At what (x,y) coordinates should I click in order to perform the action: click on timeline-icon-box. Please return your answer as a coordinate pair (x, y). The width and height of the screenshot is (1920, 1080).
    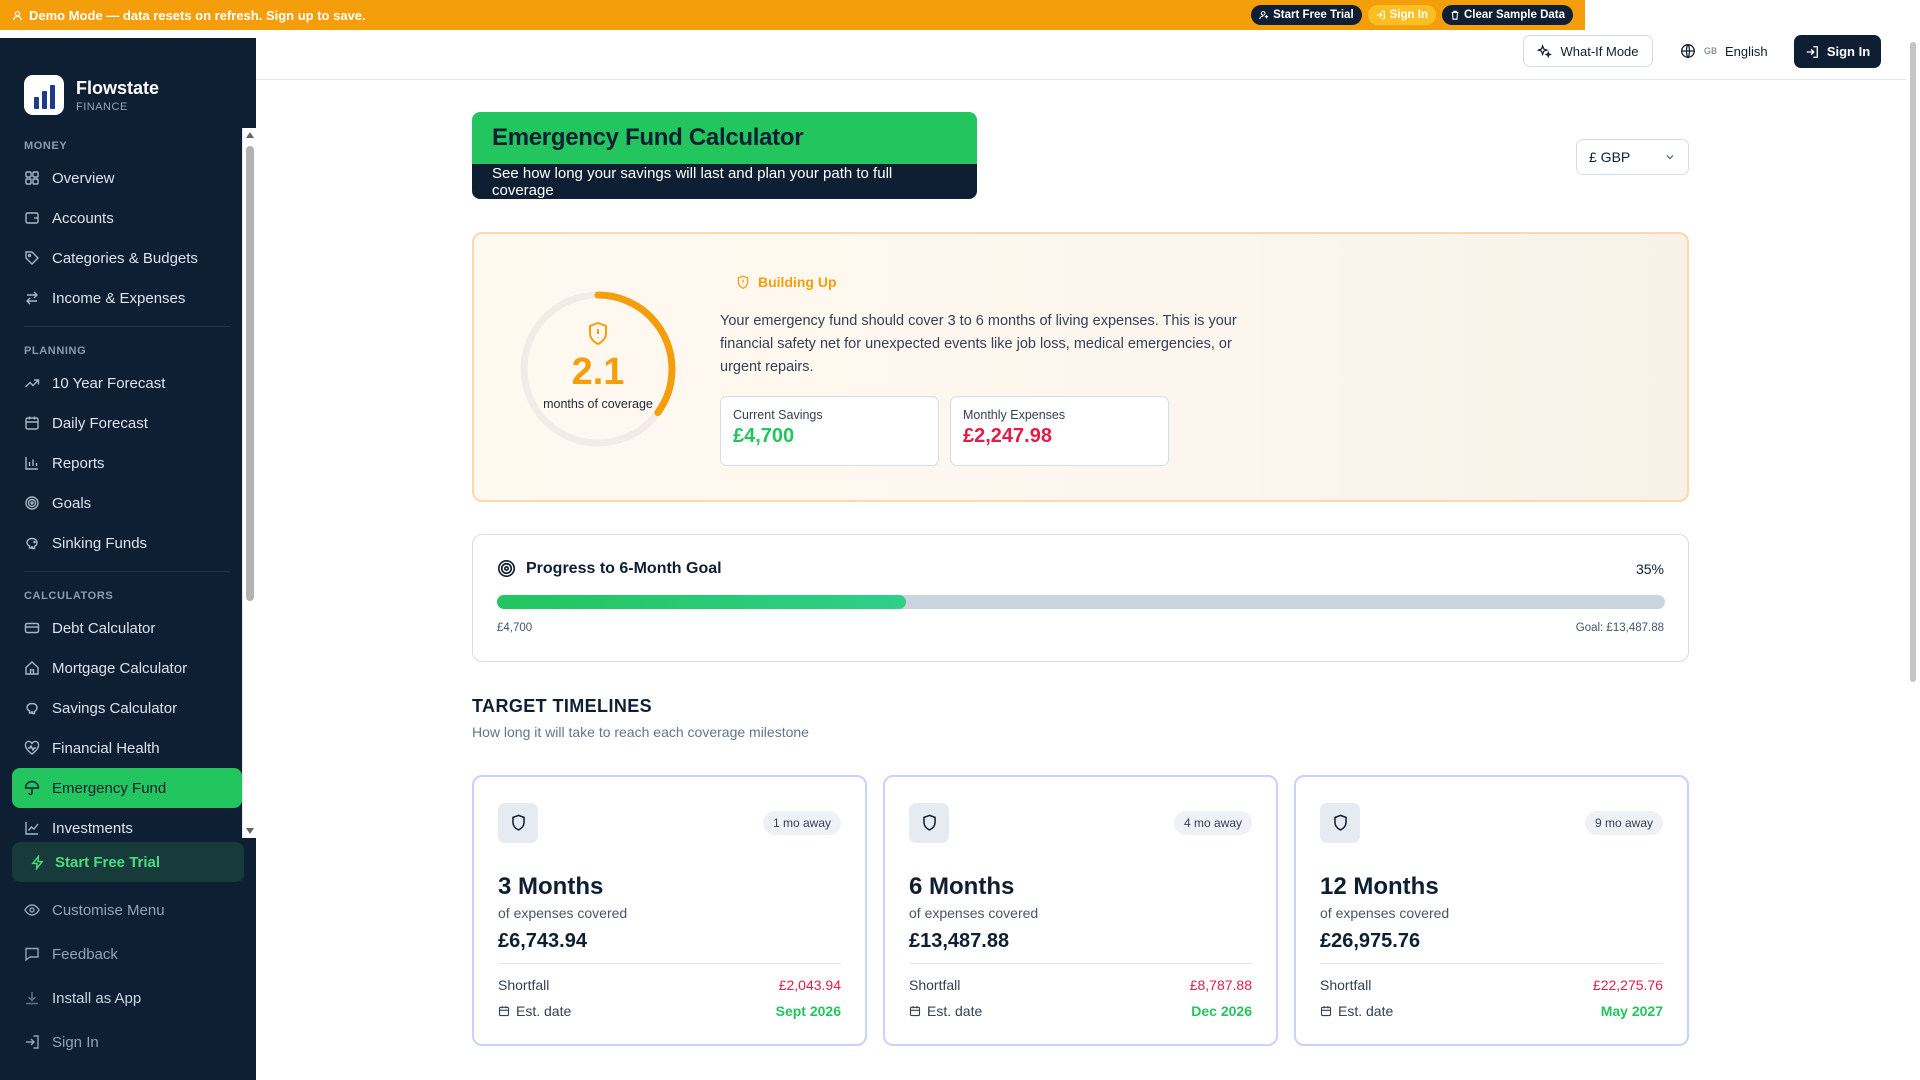
    Looking at the image, I should click on (518, 823).